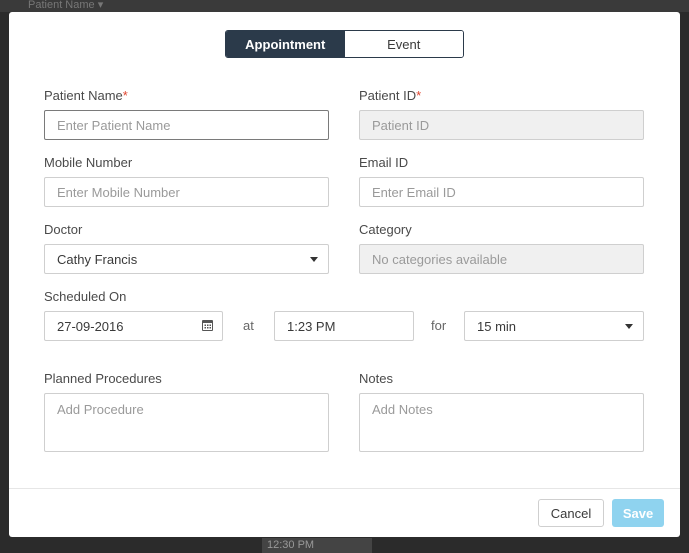 This screenshot has width=689, height=553. What do you see at coordinates (344, 326) in the screenshot?
I see `time-input: 1:23 PM` at bounding box center [344, 326].